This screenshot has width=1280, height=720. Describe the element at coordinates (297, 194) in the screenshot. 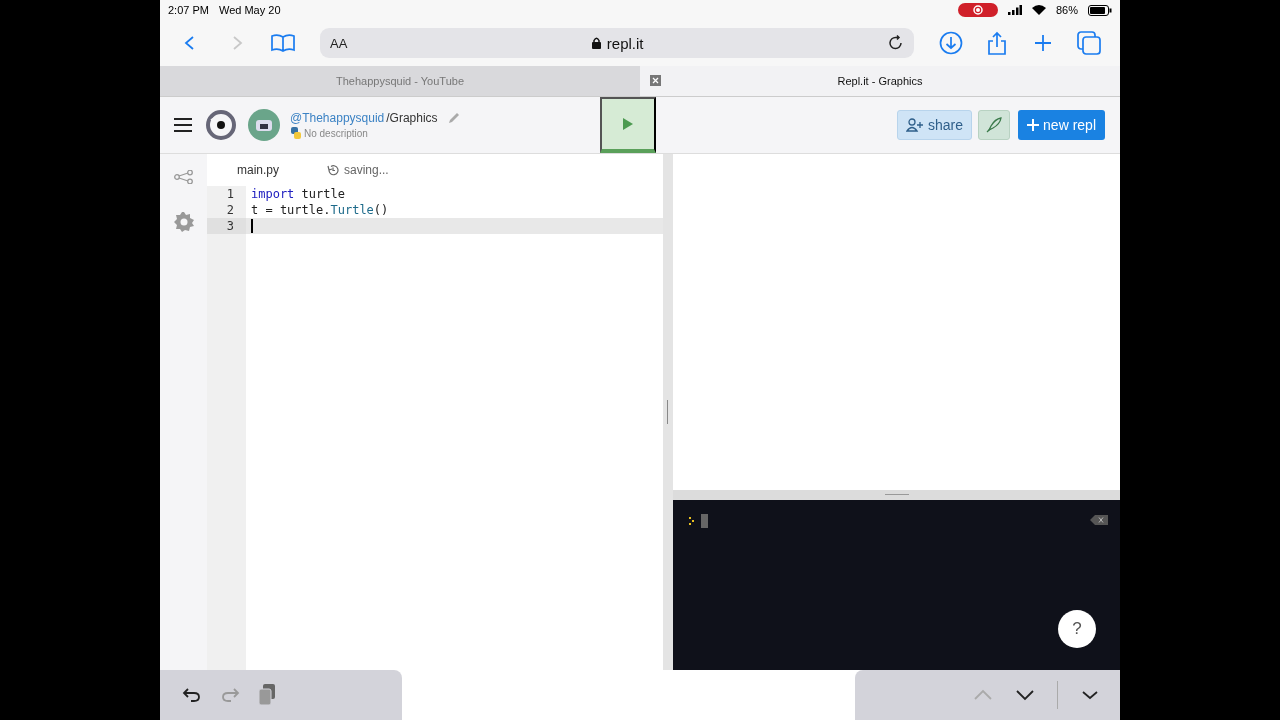

I see `code-line: import turtle` at that location.